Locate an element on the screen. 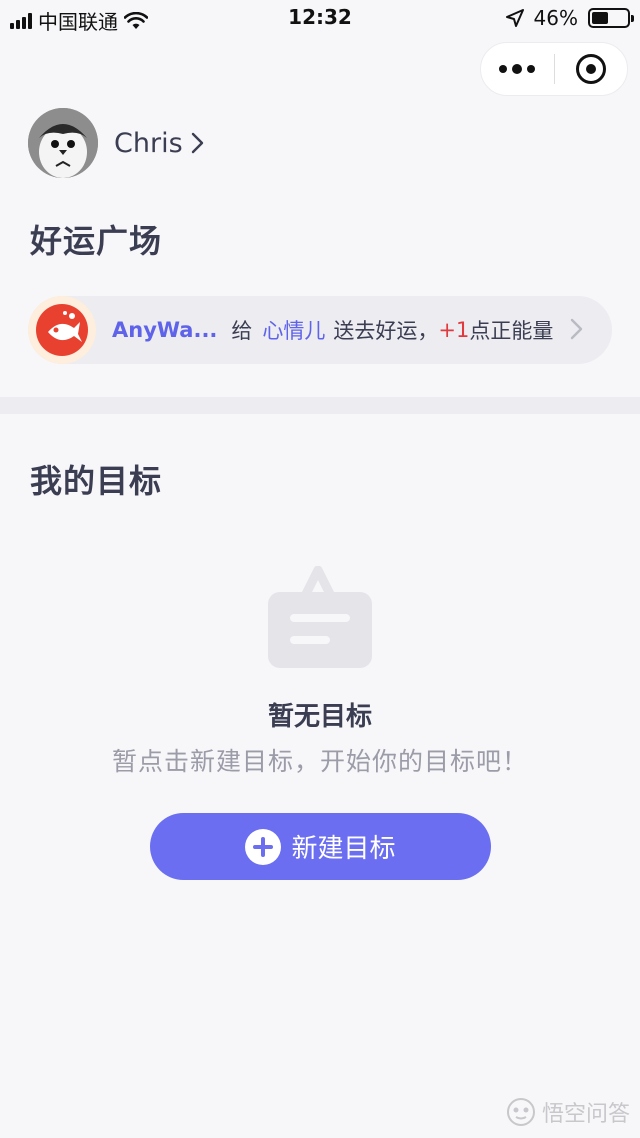 The height and width of the screenshot is (1138, 640). feed-plus: +1 is located at coordinates (454, 330).